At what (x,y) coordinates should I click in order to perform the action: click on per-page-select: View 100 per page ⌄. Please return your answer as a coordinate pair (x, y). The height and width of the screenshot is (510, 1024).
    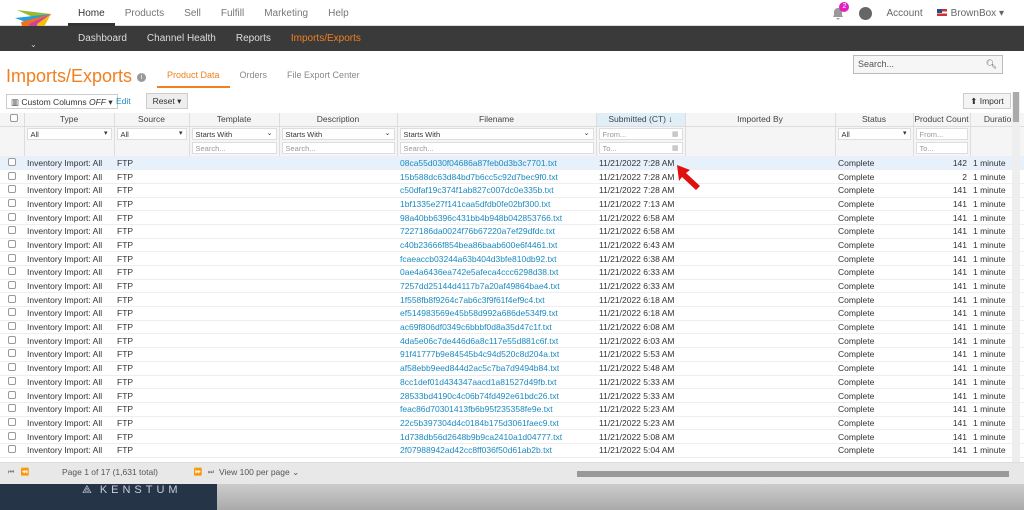
    Looking at the image, I should click on (259, 472).